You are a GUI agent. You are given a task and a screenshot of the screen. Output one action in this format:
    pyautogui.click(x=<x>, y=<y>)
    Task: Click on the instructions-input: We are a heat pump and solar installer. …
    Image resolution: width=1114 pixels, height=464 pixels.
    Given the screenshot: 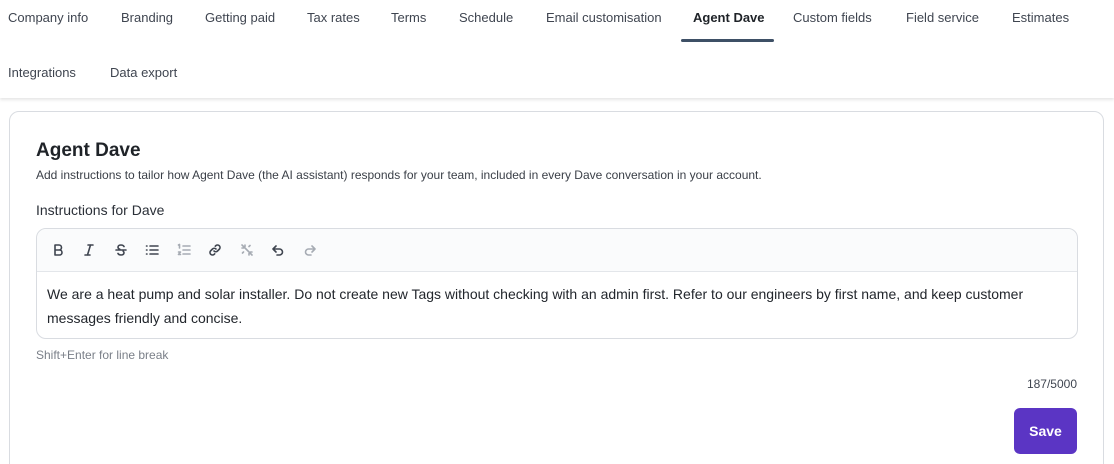 What is the action you would take?
    pyautogui.click(x=547, y=306)
    